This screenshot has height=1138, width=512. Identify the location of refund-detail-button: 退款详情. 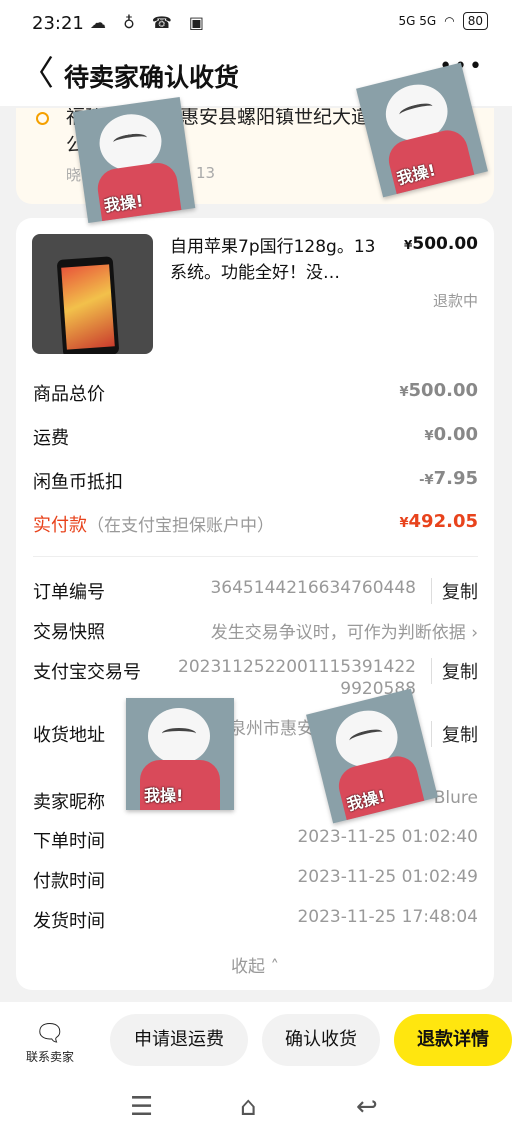
(453, 1040).